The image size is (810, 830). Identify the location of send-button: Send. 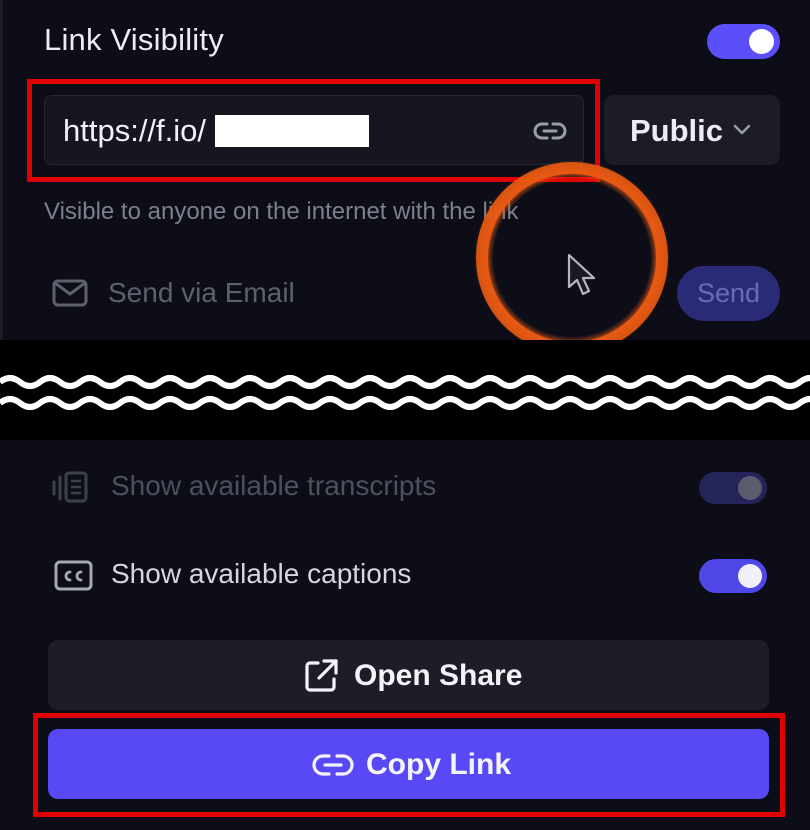
(728, 293).